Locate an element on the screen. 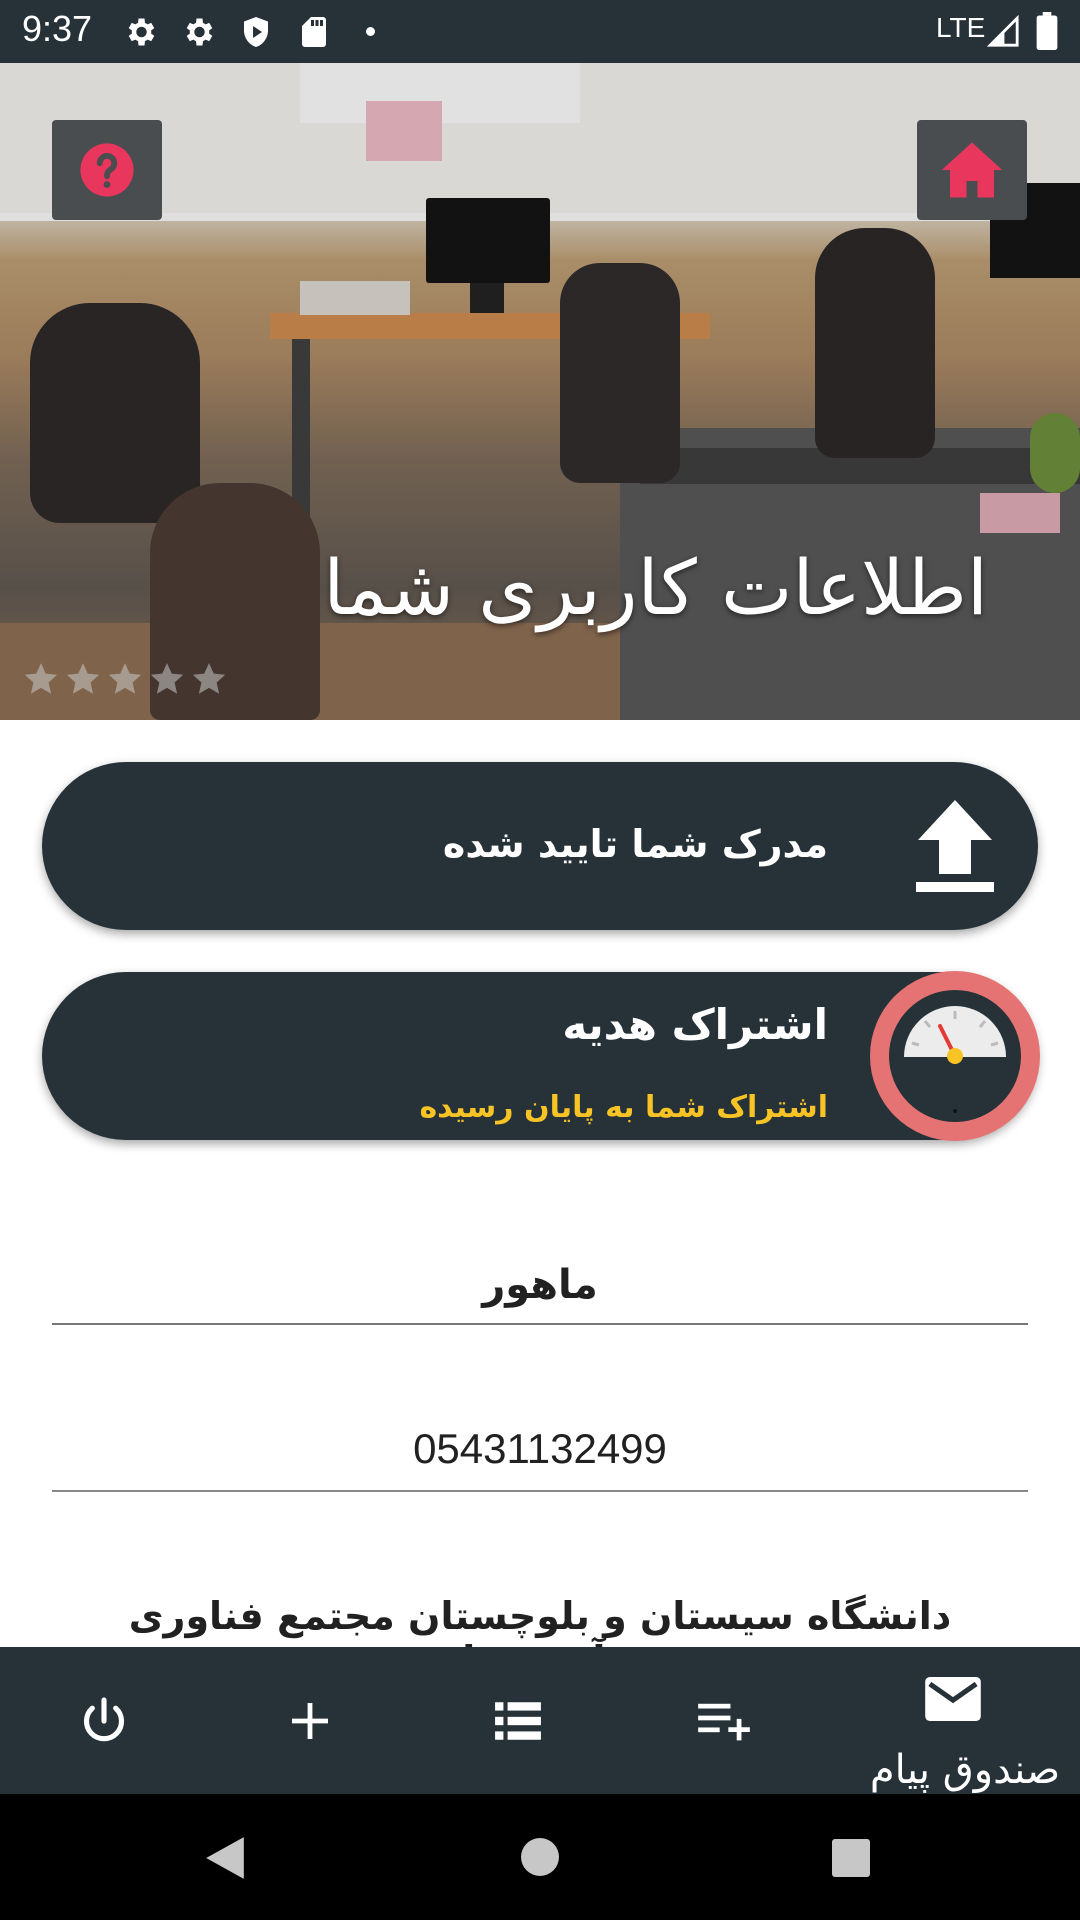 Image resolution: width=1080 pixels, height=1920 pixels. nav-add-button is located at coordinates (310, 1720).